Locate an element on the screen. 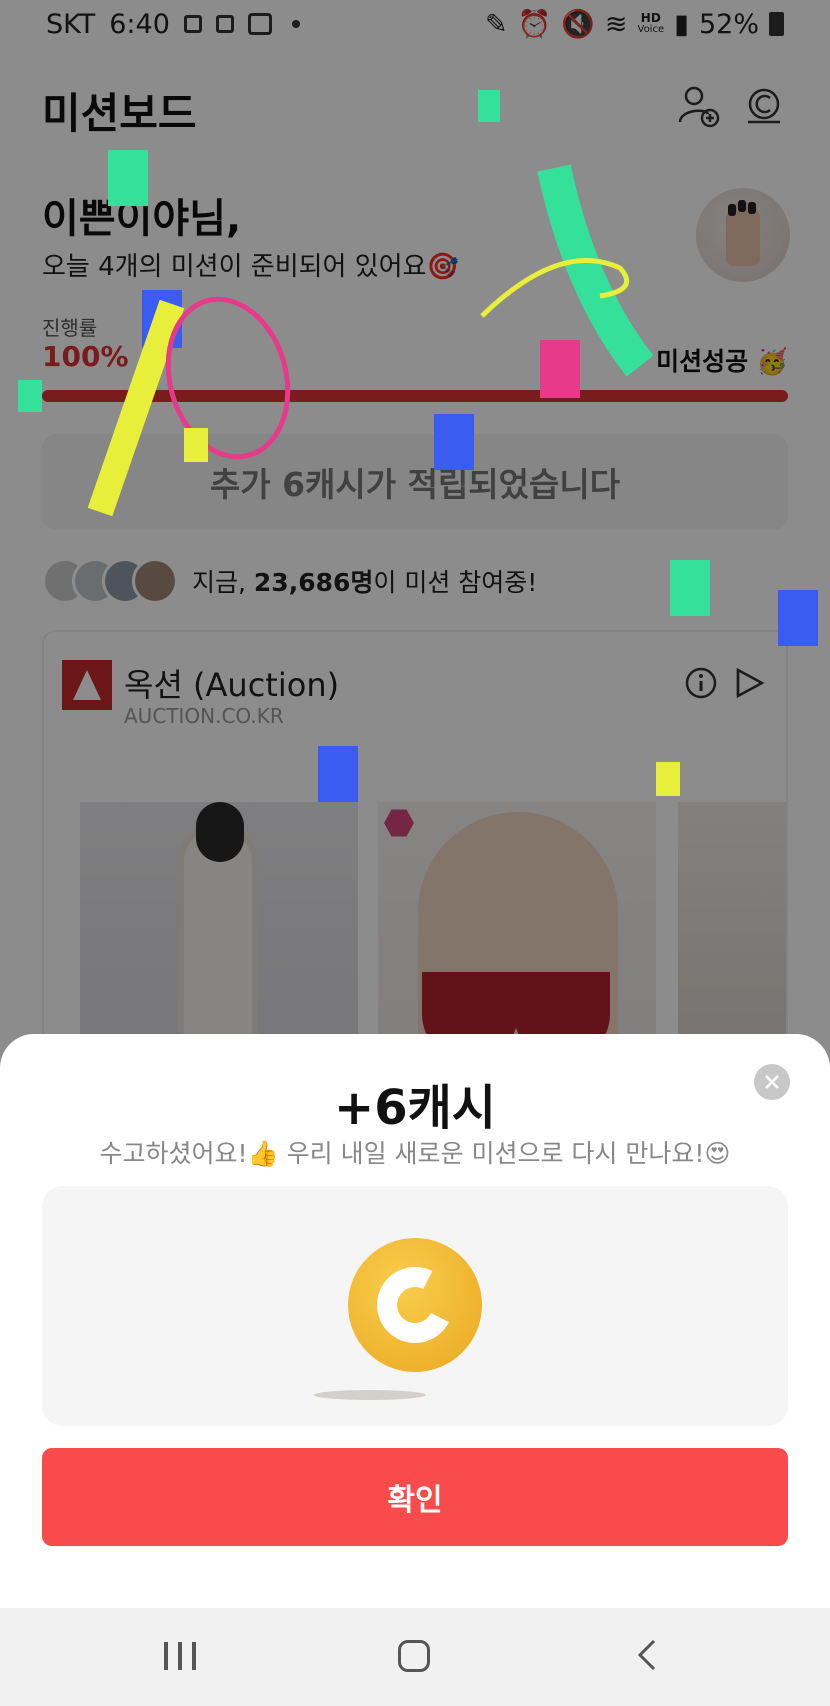 The image size is (830, 1706). coin-icon is located at coordinates (415, 1305).